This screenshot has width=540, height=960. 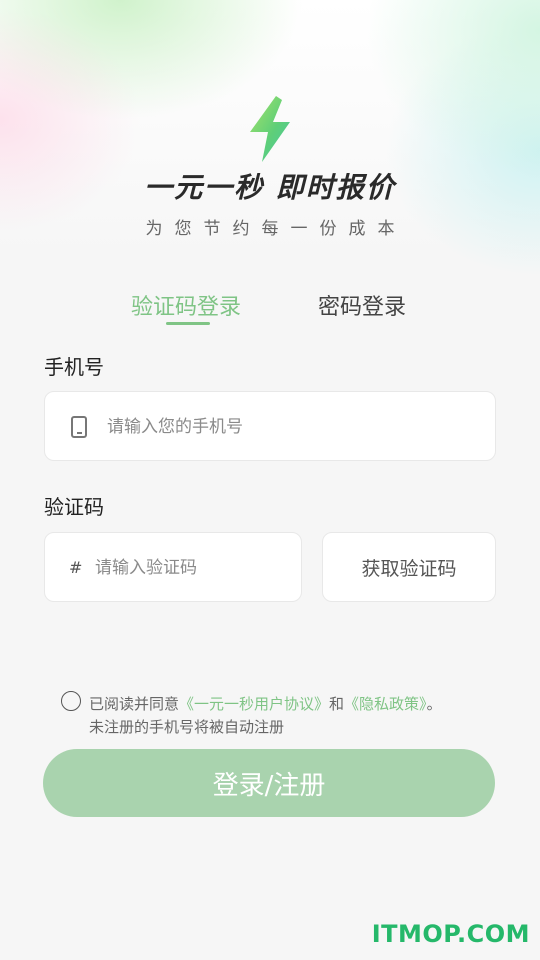 What do you see at coordinates (79, 427) in the screenshot?
I see `phone-icon` at bounding box center [79, 427].